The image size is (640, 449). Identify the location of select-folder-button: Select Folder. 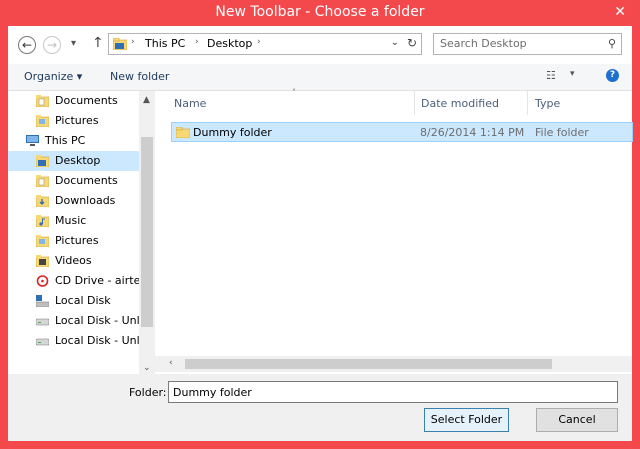
(466, 420).